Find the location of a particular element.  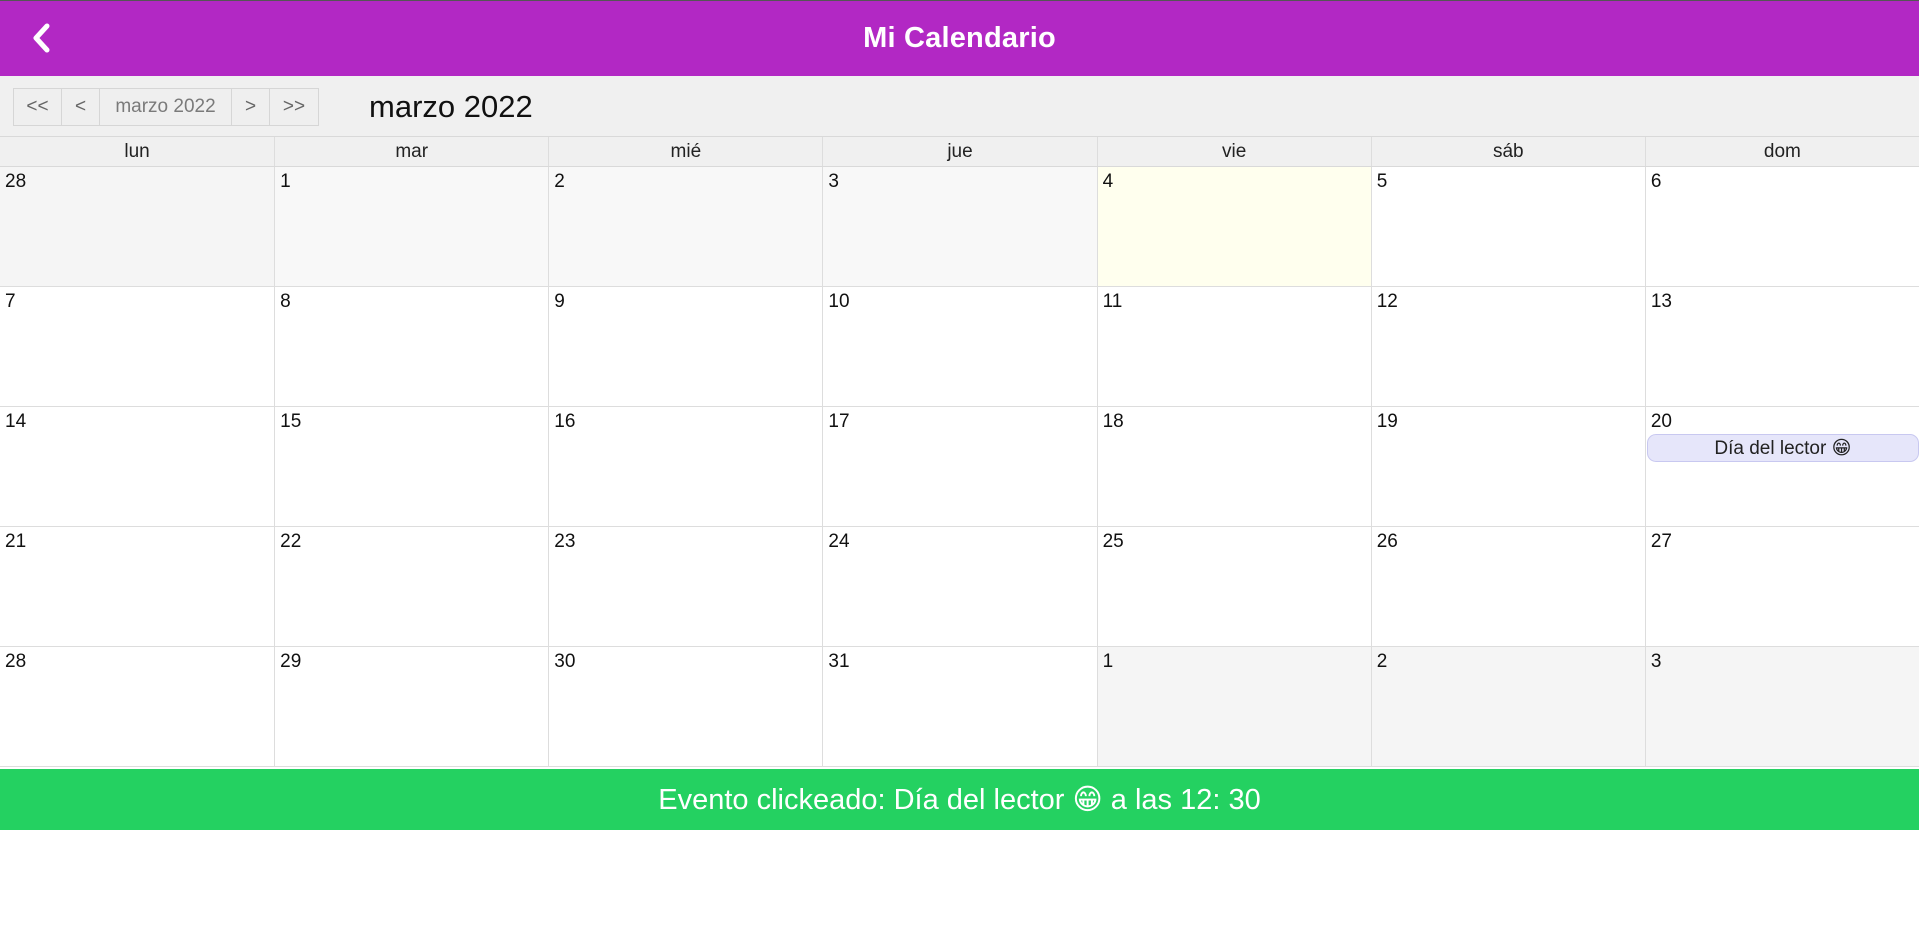

day-cell: 5 is located at coordinates (1507, 226).